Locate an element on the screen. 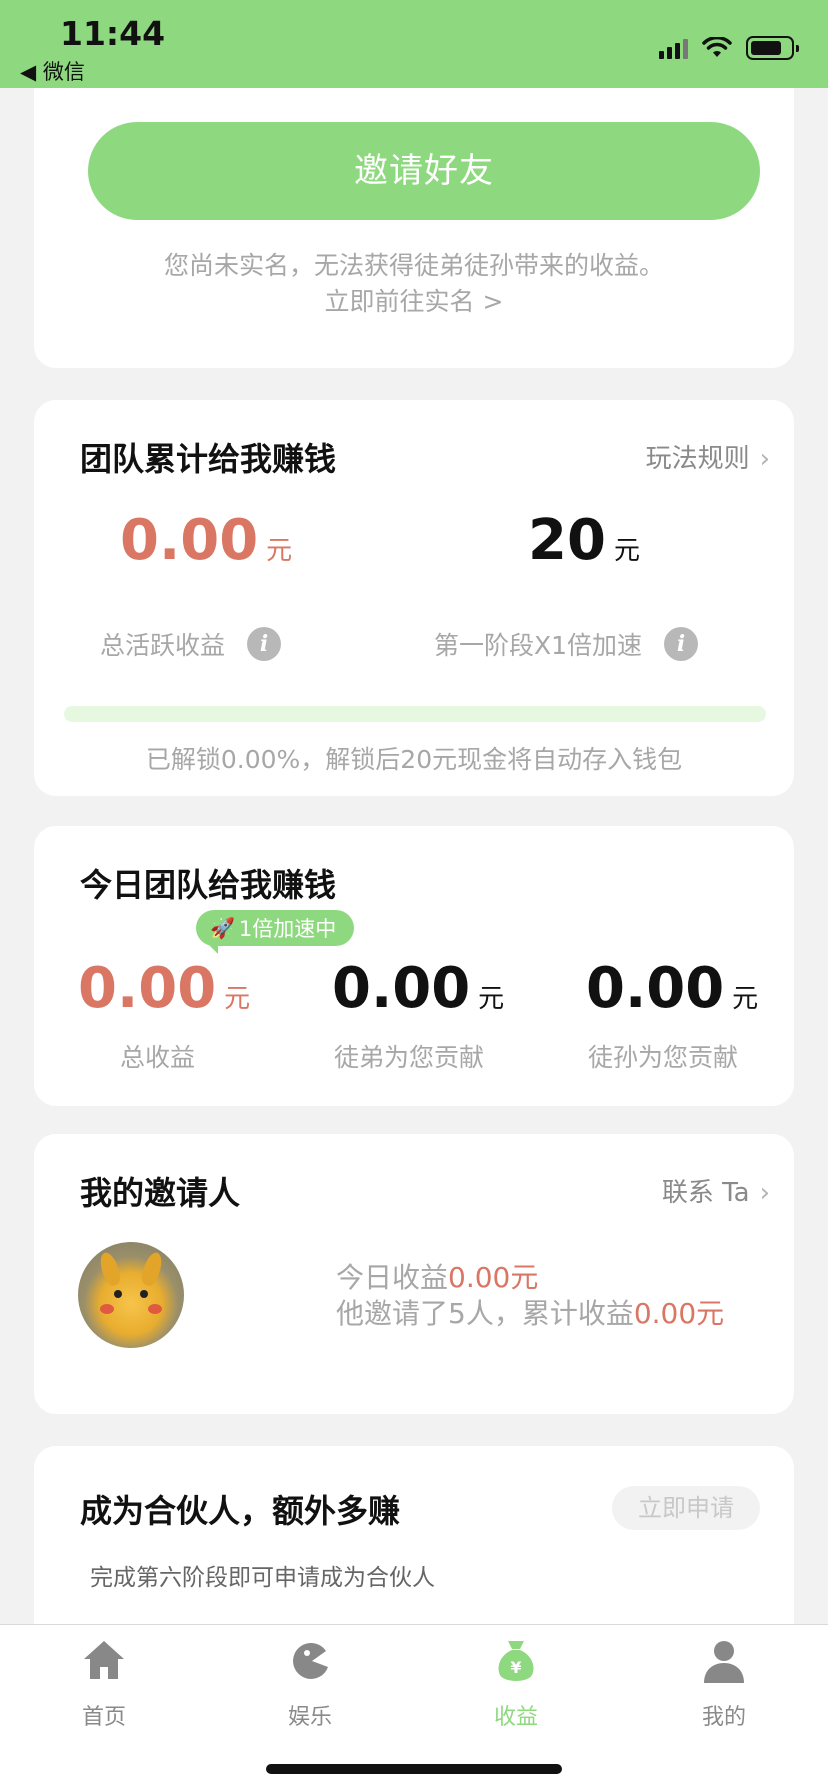  boost-badge: 🚀 1倍加速中 is located at coordinates (275, 932).